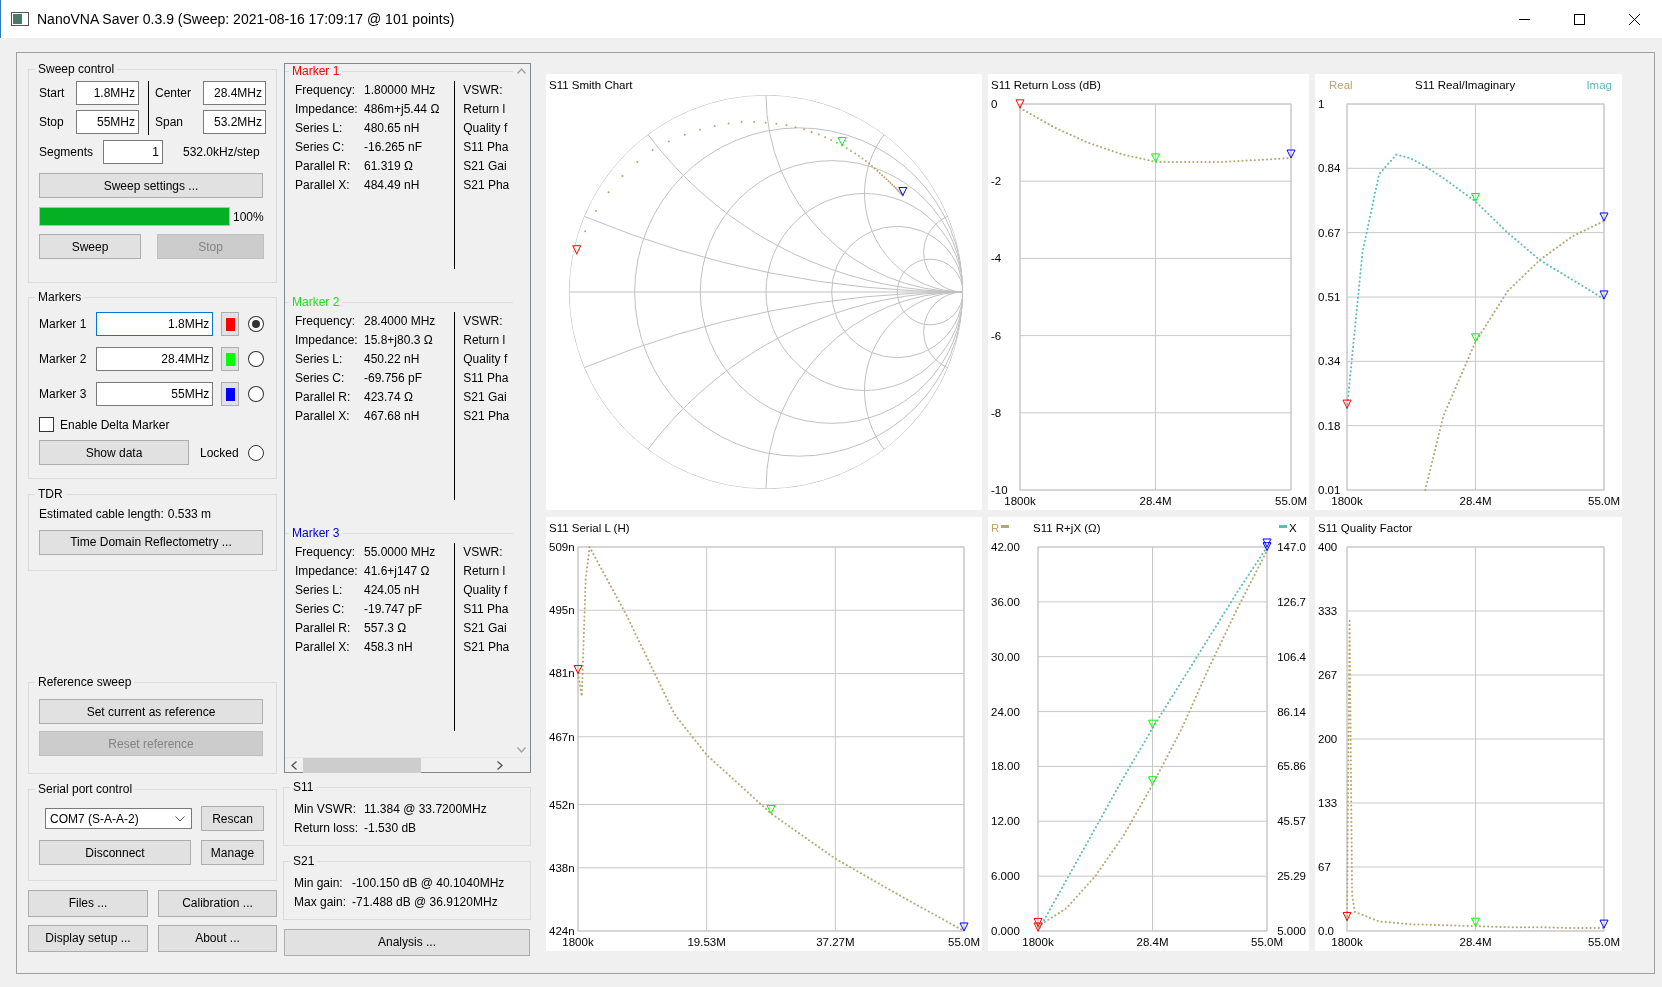  Describe the element at coordinates (76, 69) in the screenshot. I see `group-title: Sweep control` at that location.